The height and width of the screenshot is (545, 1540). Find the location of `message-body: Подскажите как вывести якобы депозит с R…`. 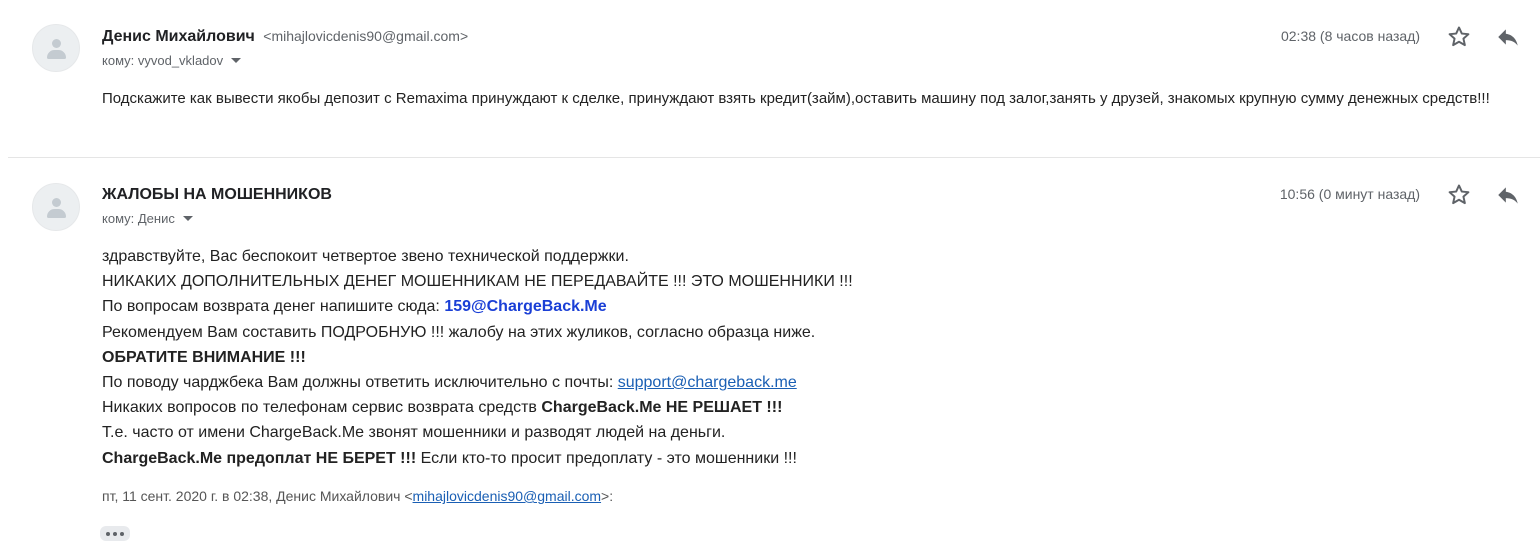

message-body: Подскажите как вывести якобы депозит с R… is located at coordinates (796, 98).